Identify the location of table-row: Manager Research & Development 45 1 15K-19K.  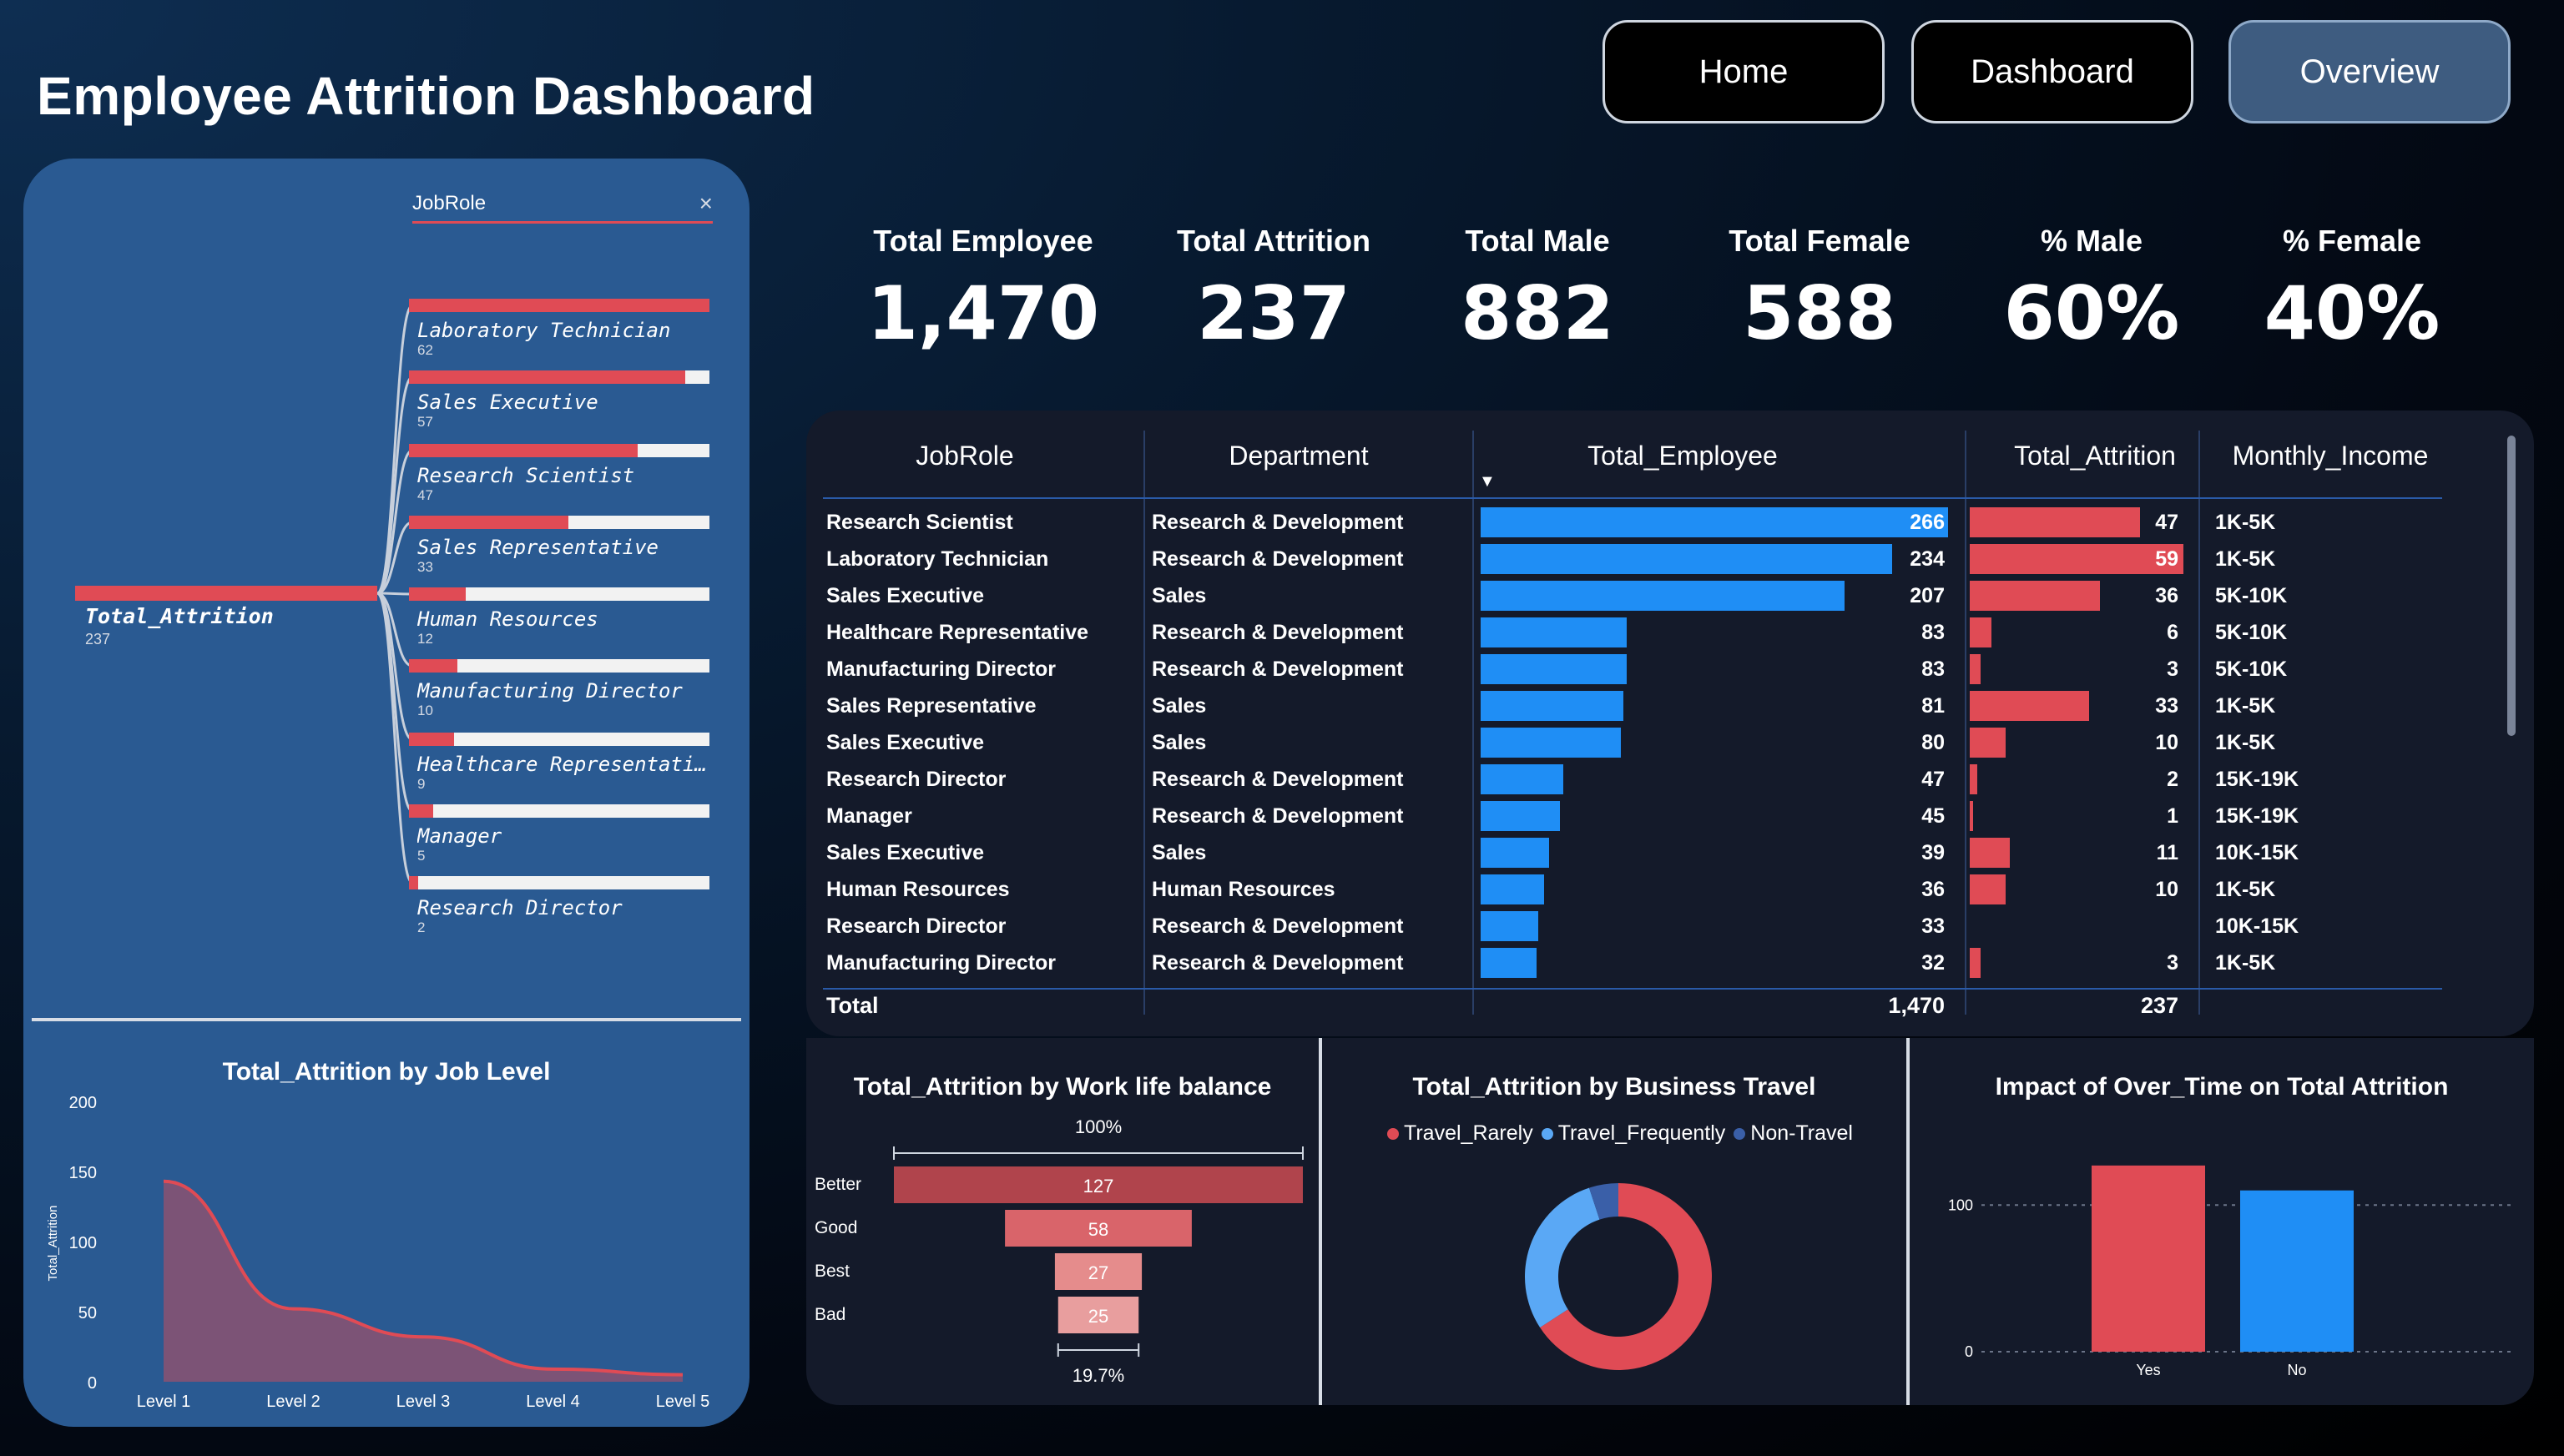
(1640, 816).